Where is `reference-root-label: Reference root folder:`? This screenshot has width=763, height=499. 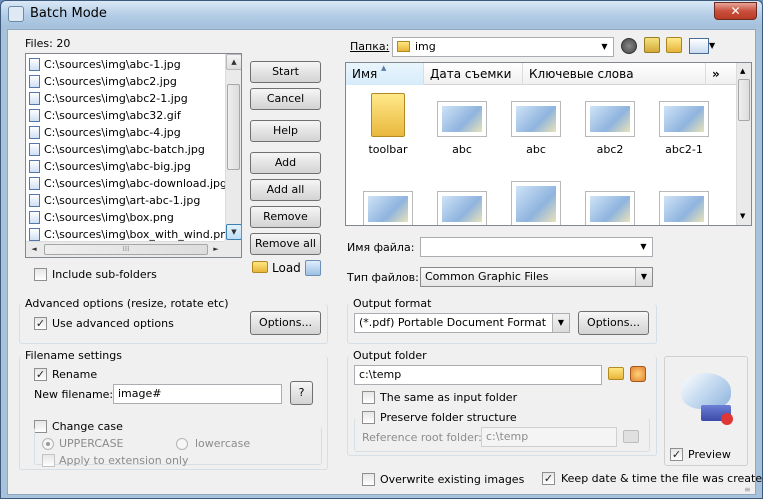 reference-root-label: Reference root folder: is located at coordinates (422, 437).